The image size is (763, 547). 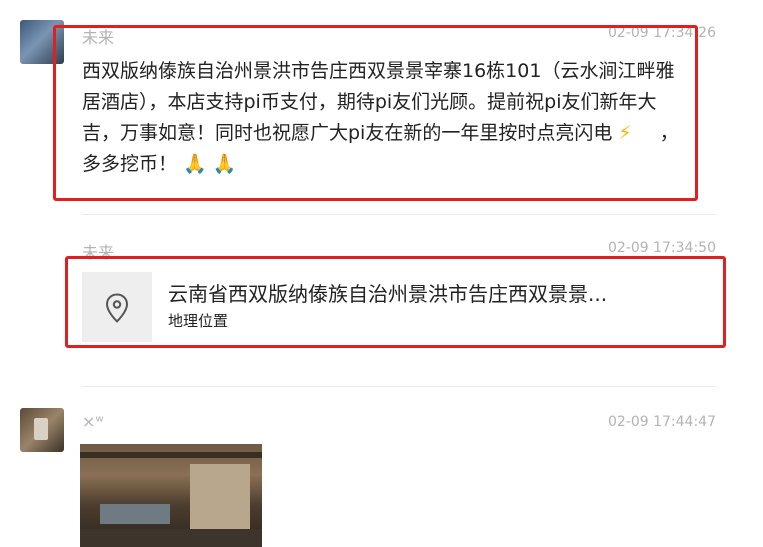 What do you see at coordinates (661, 422) in the screenshot?
I see `message-timestamp: 02-09 17:44:47` at bounding box center [661, 422].